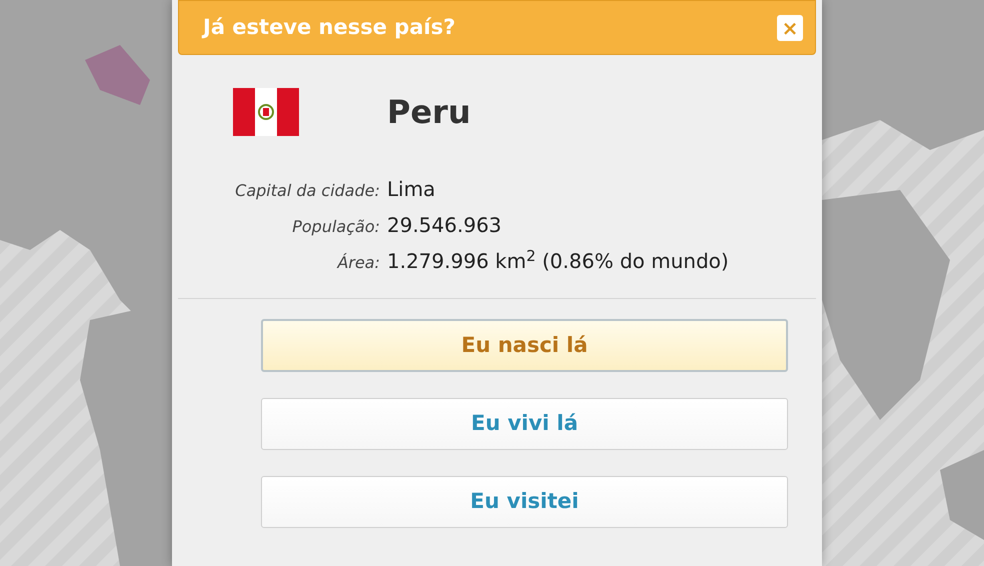 Image resolution: width=984 pixels, height=566 pixels. Describe the element at coordinates (524, 424) in the screenshot. I see `option-button: Eu vivi lá` at that location.